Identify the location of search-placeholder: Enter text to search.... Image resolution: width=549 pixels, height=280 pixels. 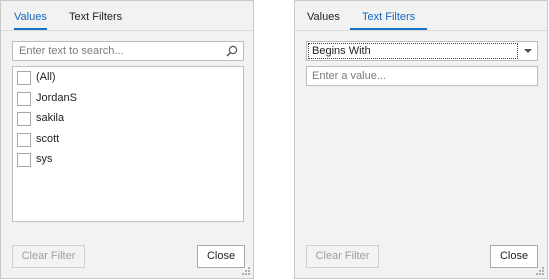
(71, 51).